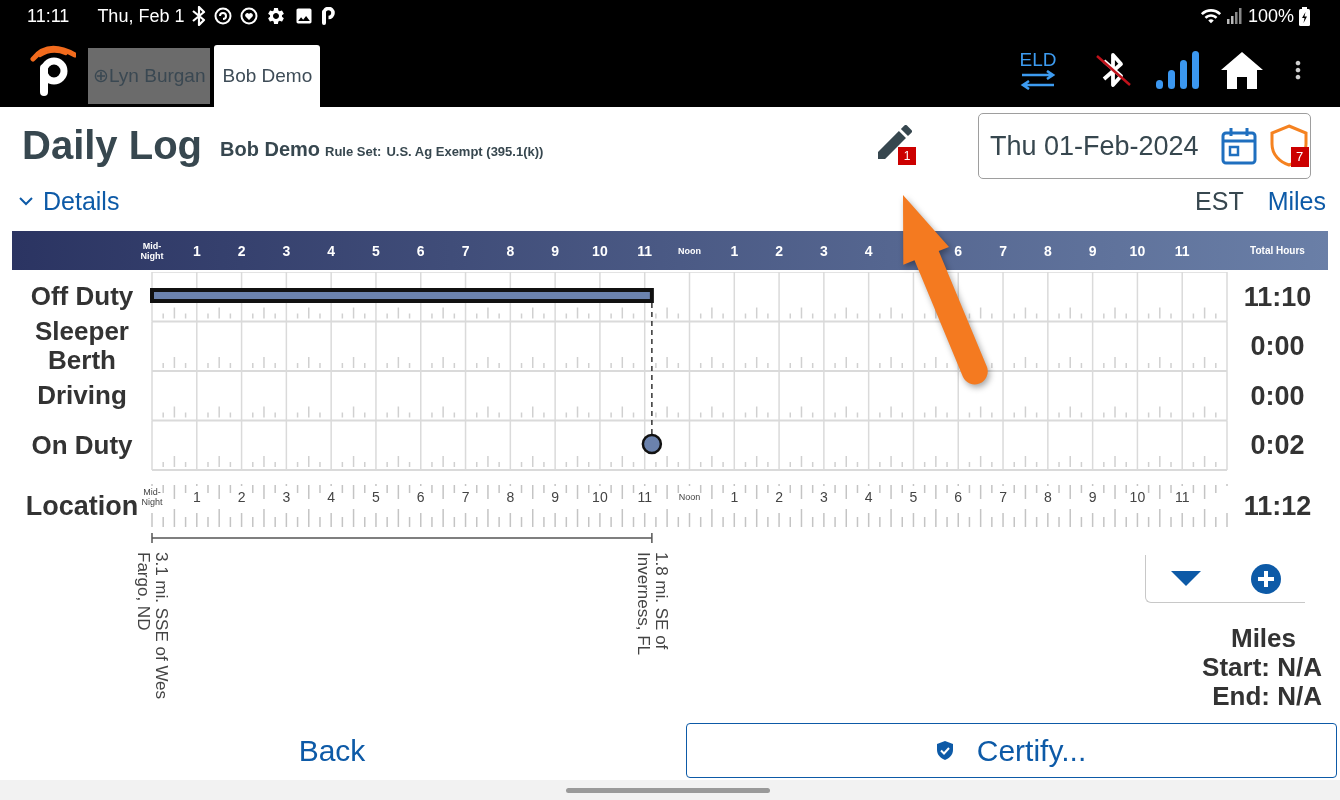 This screenshot has height=800, width=1340. What do you see at coordinates (1178, 69) in the screenshot?
I see `signal-bars-icon` at bounding box center [1178, 69].